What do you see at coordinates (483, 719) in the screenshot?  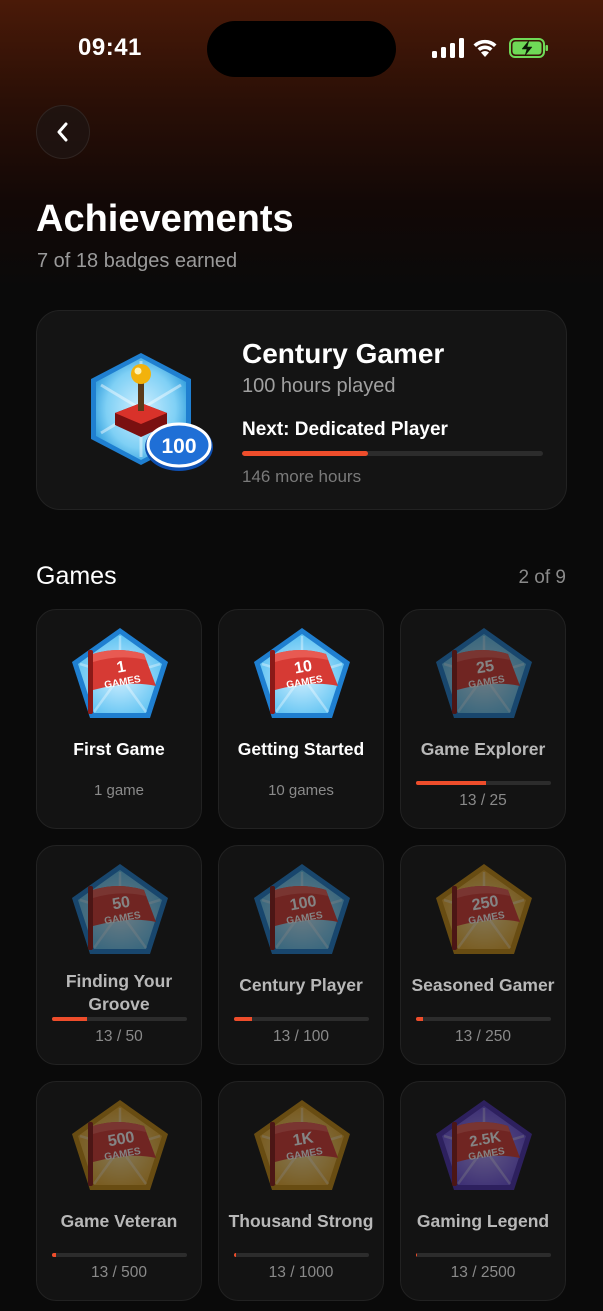 I see `badge-card: 25 GAMES Game Explorer 13 / 25` at bounding box center [483, 719].